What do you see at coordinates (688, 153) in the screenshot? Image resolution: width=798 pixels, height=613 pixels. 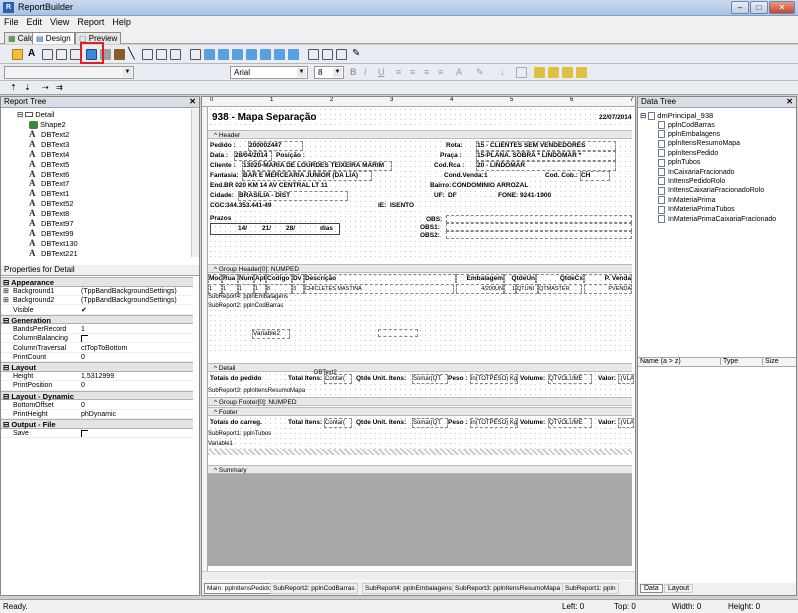 I see `data-tree-item: pplnItensPedido` at bounding box center [688, 153].